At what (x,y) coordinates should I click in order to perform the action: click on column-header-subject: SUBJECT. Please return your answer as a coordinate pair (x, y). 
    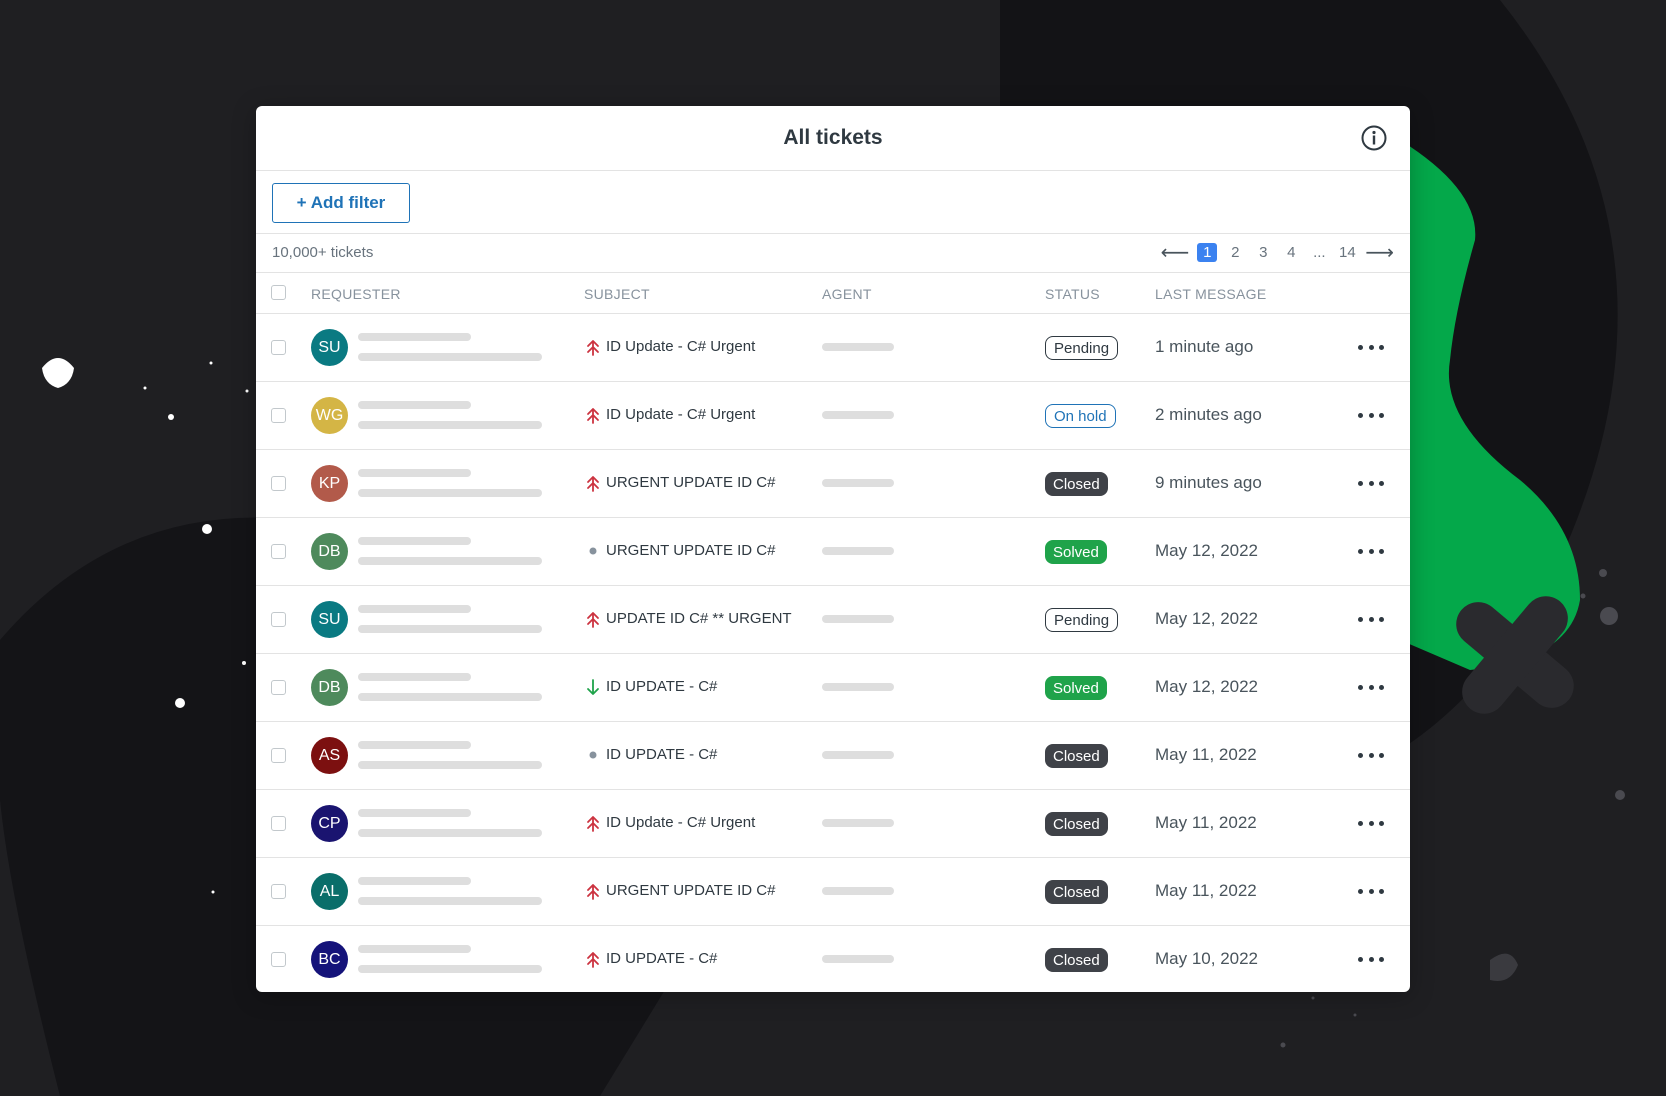
    Looking at the image, I should click on (617, 294).